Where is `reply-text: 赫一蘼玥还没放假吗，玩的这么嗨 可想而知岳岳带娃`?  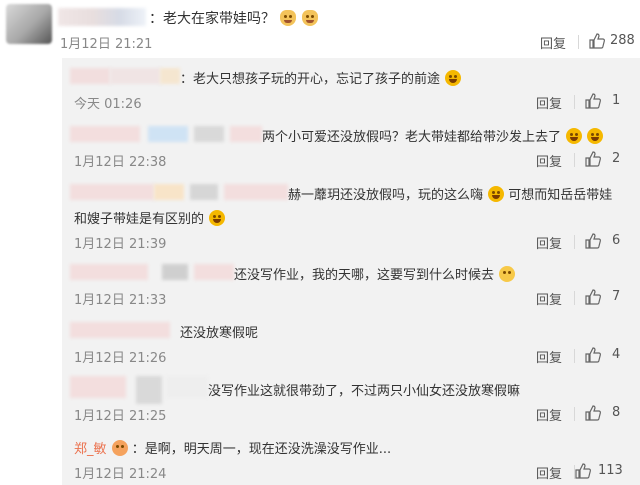 reply-text: 赫一蘼玥还没放假吗，玩的这么嗨 可想而知岳岳带娃 is located at coordinates (450, 193).